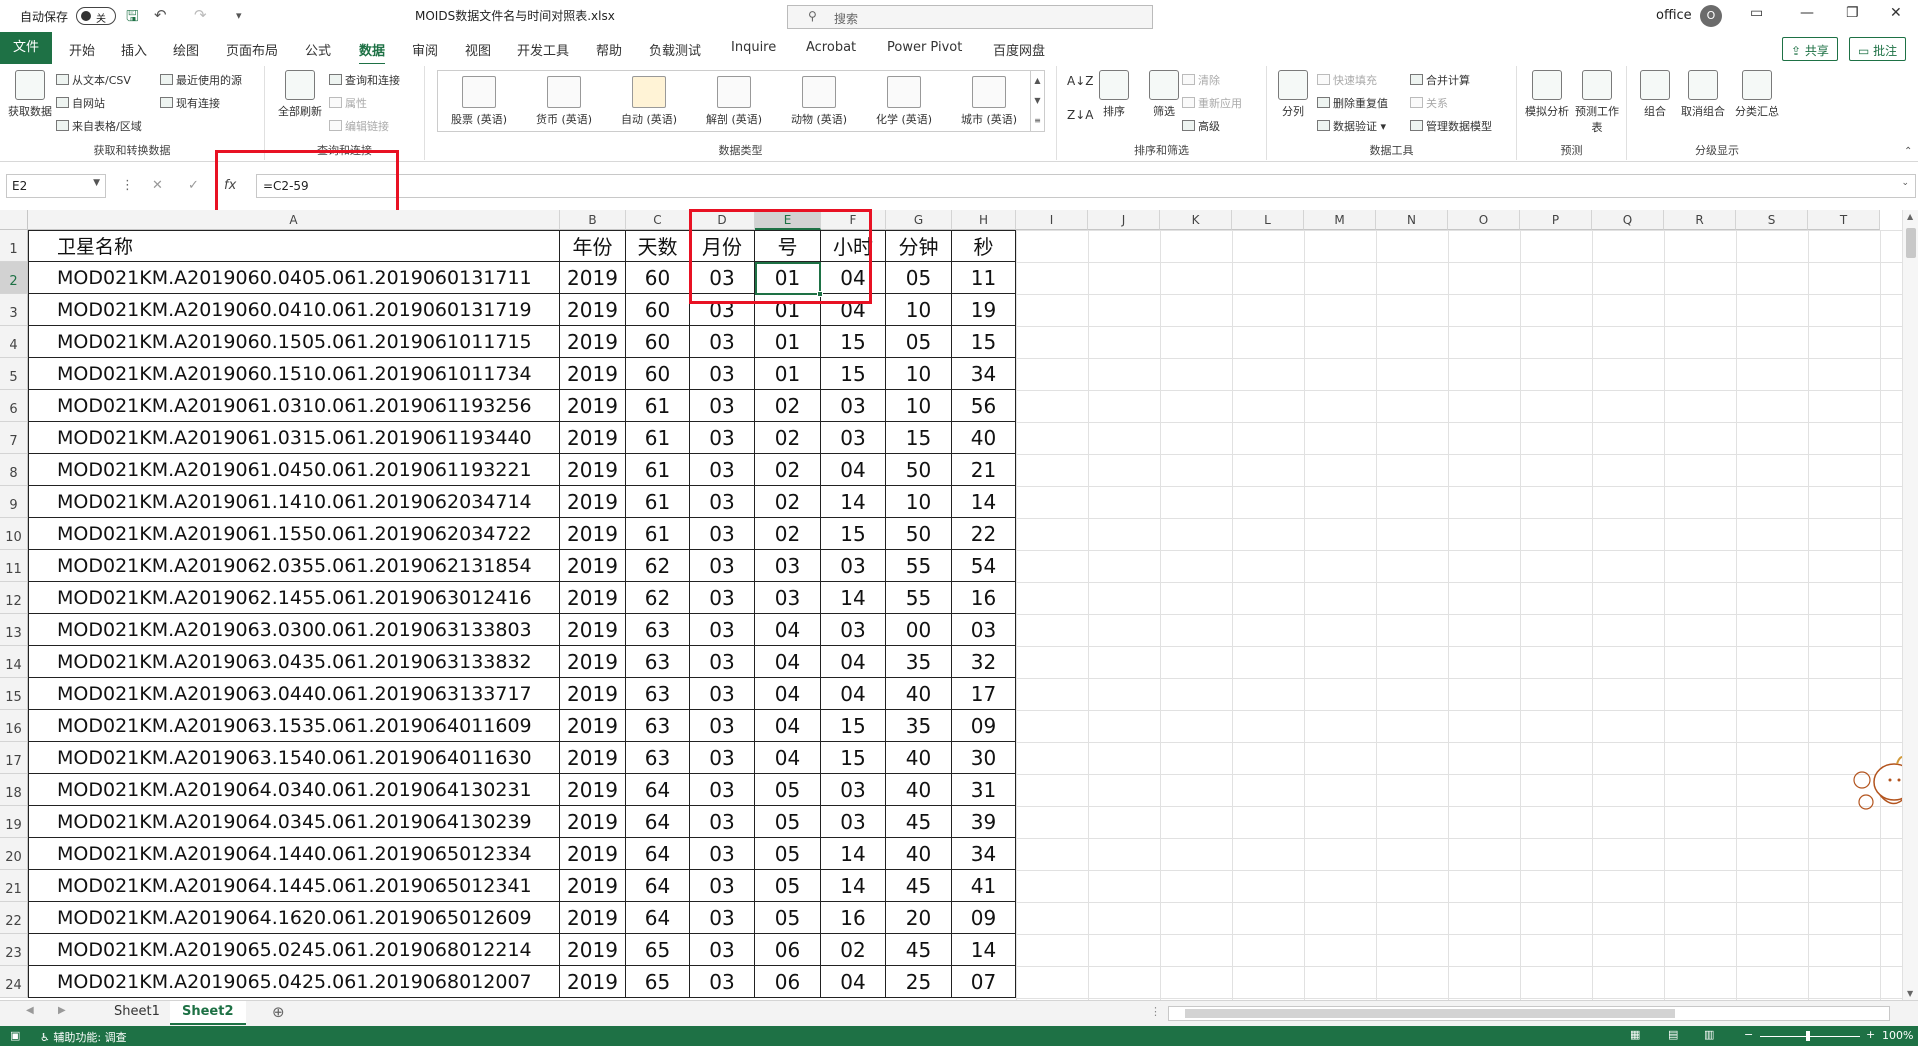 This screenshot has width=1918, height=1046. What do you see at coordinates (294, 438) in the screenshot?
I see `table-cell: MOD021KM.A2019061.0315.061.2019061193440` at bounding box center [294, 438].